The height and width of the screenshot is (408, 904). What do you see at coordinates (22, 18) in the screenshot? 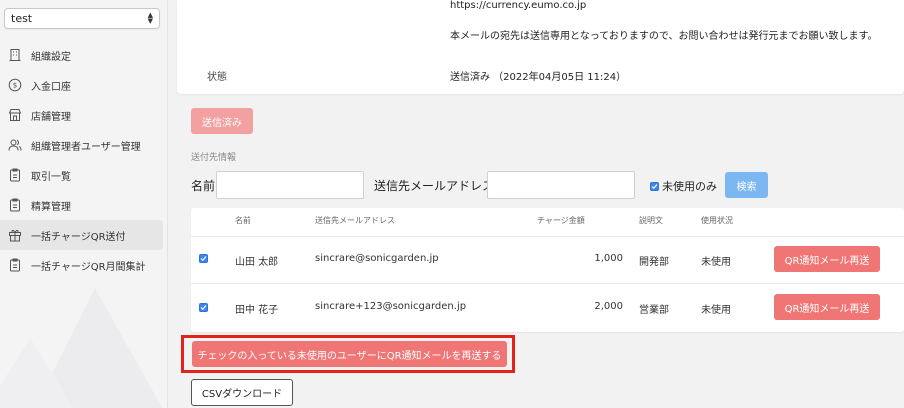
I see `organization-select-value: test` at bounding box center [22, 18].